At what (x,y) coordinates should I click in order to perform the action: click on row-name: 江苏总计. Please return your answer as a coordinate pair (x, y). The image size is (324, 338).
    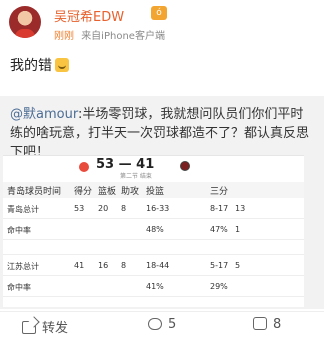
    Looking at the image, I should click on (23, 266).